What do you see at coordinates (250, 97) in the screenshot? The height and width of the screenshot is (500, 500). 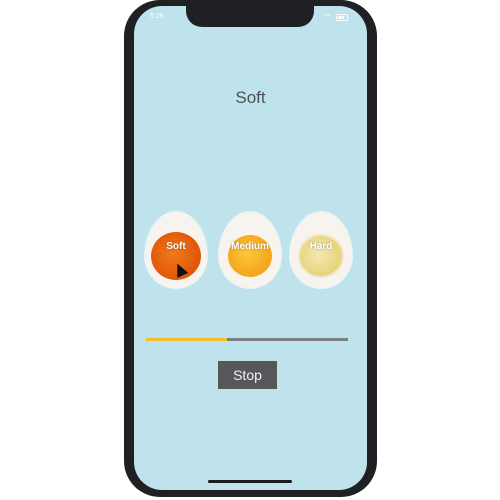 I see `page-title: Soft` at bounding box center [250, 97].